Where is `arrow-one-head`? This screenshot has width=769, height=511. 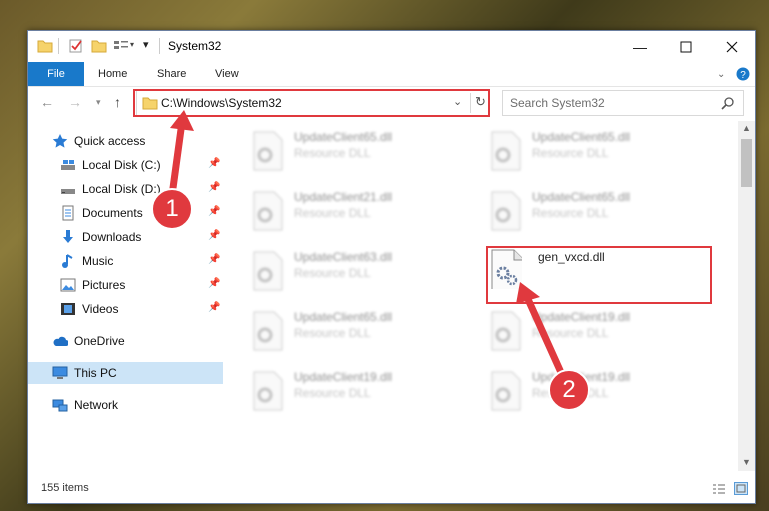
arrow-one-head is located at coordinates (182, 120).